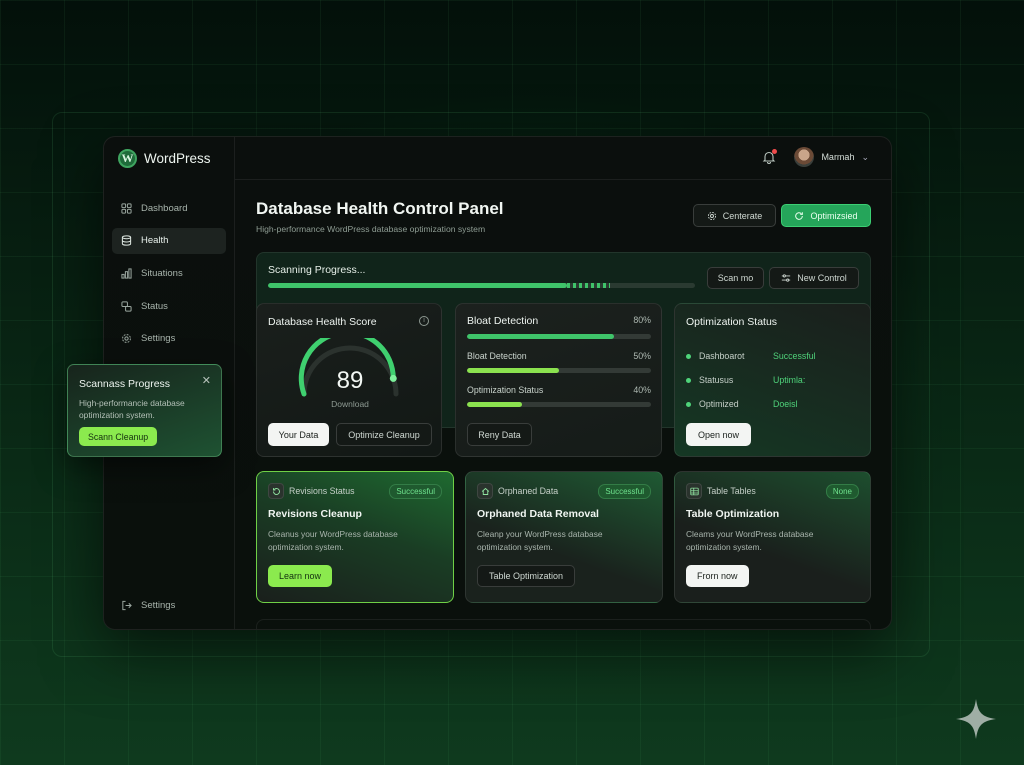 The height and width of the screenshot is (765, 1024). I want to click on user-menu: Marmah ⌄, so click(831, 157).